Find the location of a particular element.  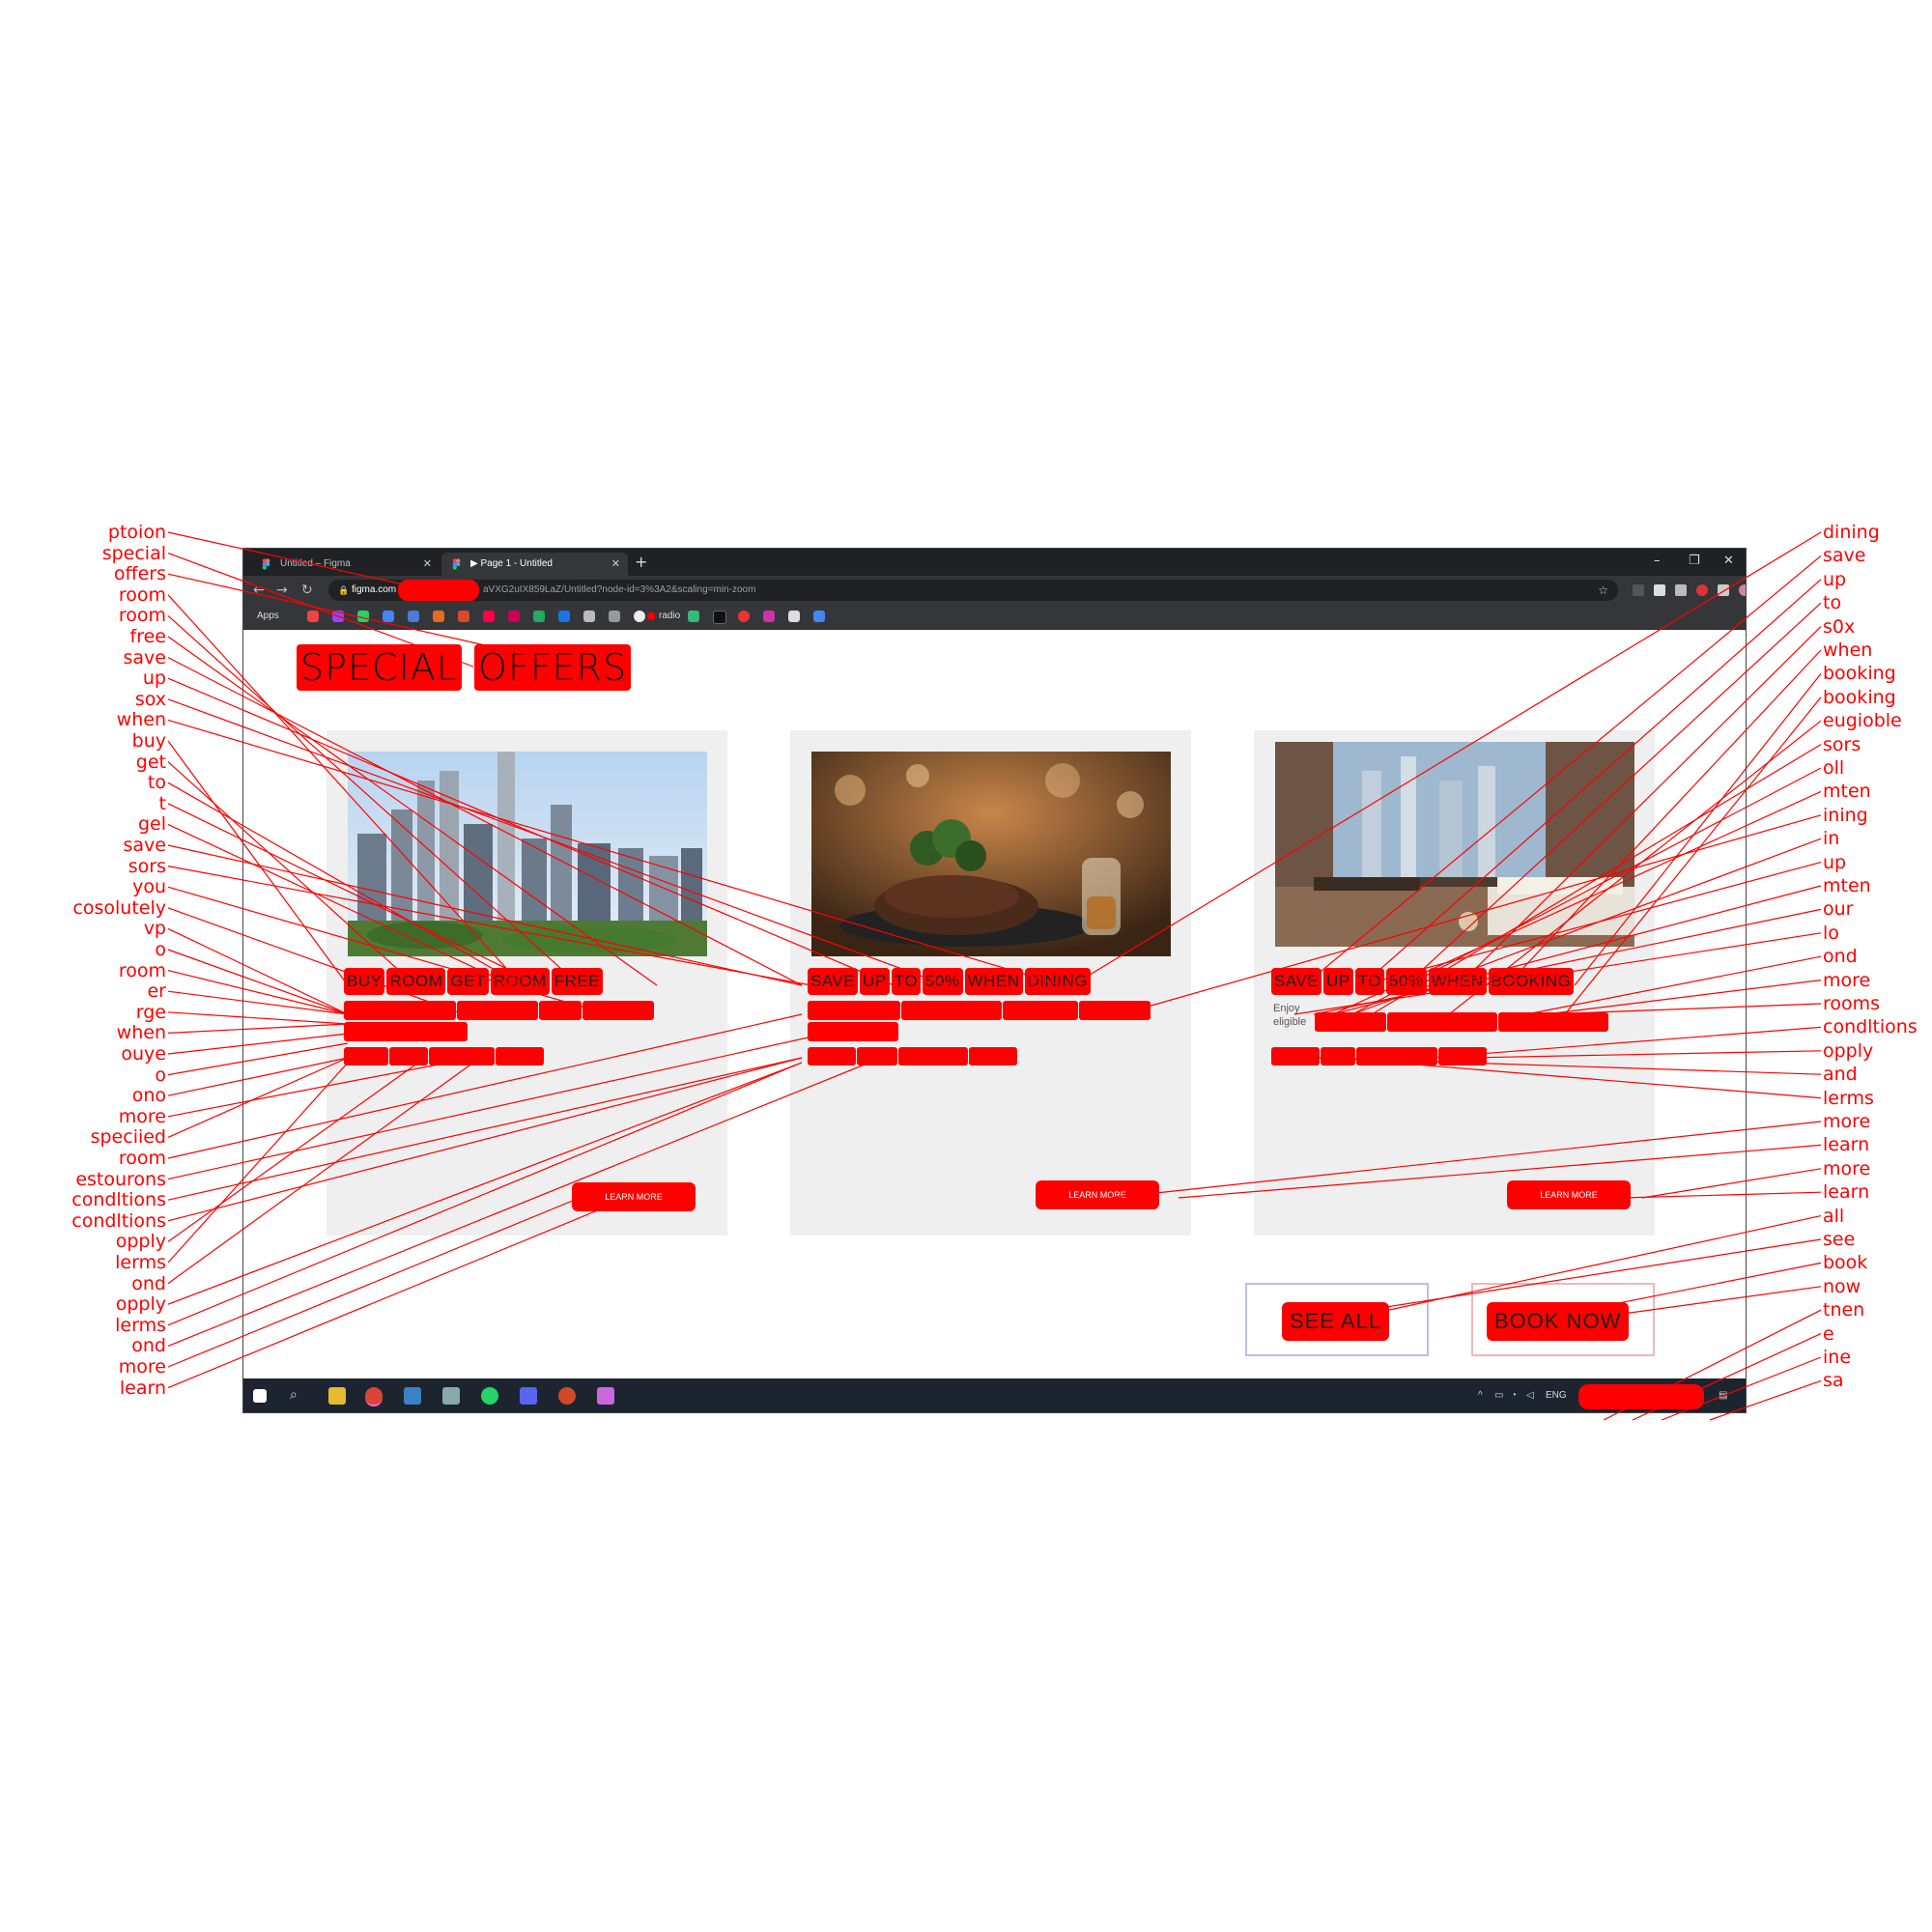

battery-icon: ▭ is located at coordinates (1499, 1395).